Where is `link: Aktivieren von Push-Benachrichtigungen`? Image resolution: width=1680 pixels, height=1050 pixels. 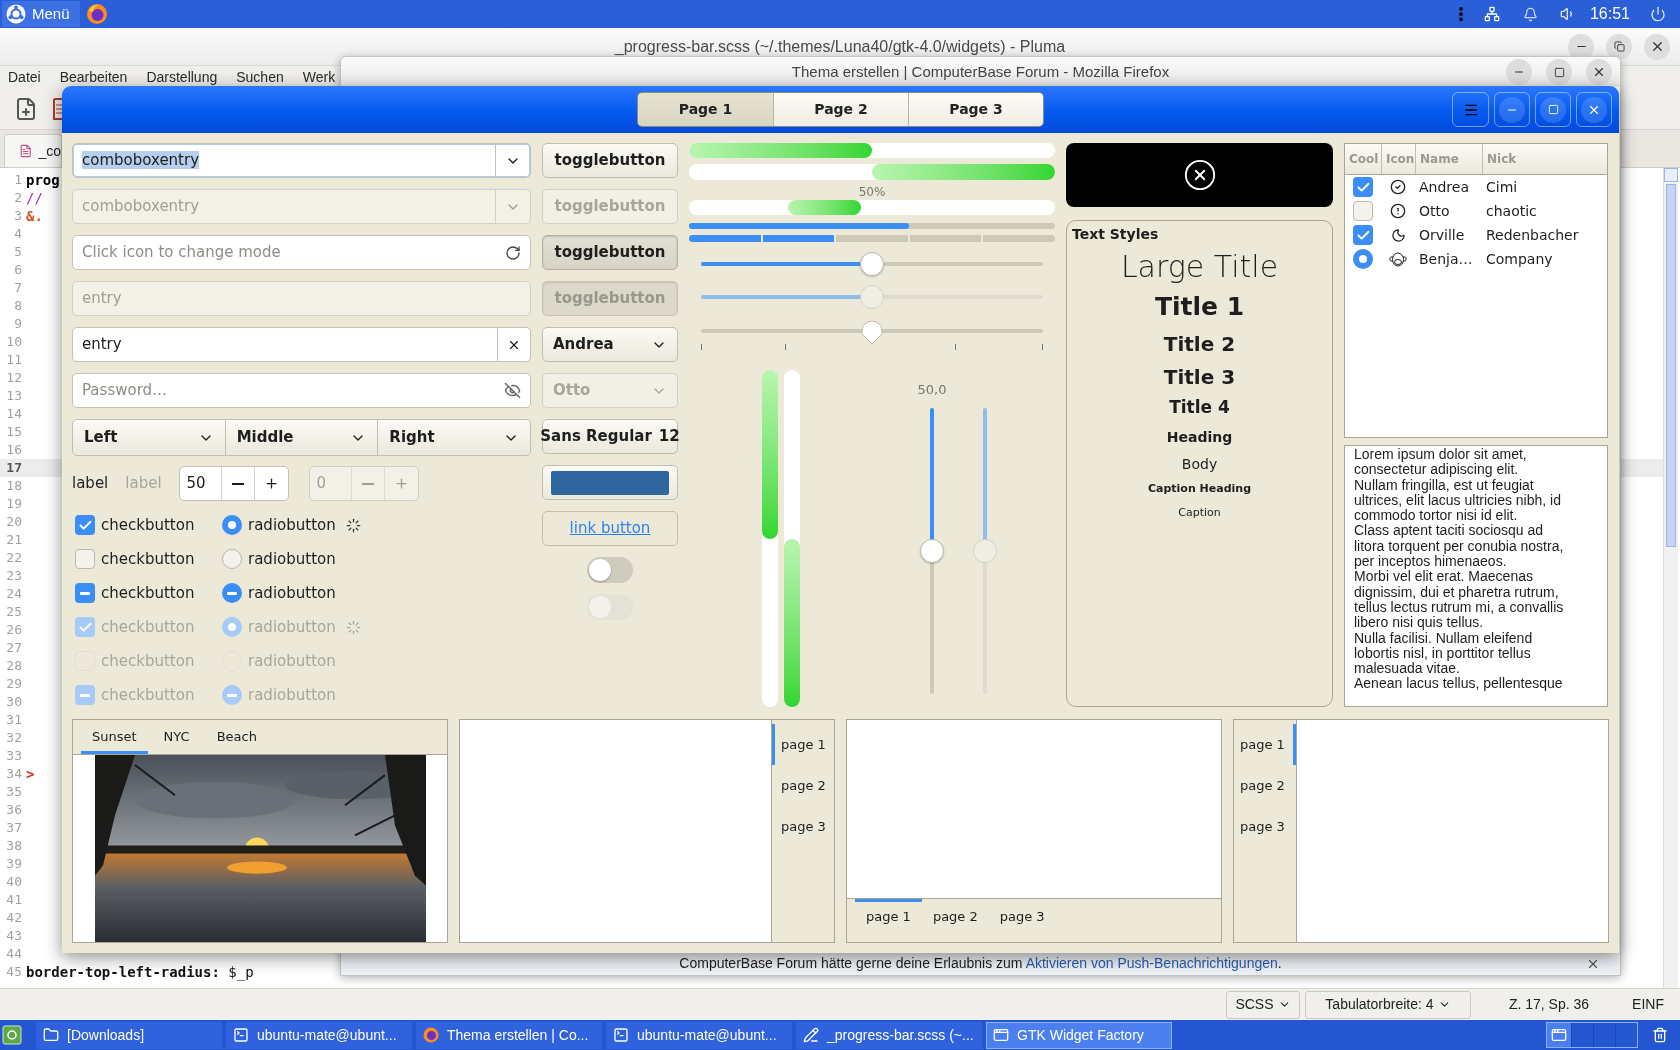 link: Aktivieren von Push-Benachrichtigungen is located at coordinates (1151, 963).